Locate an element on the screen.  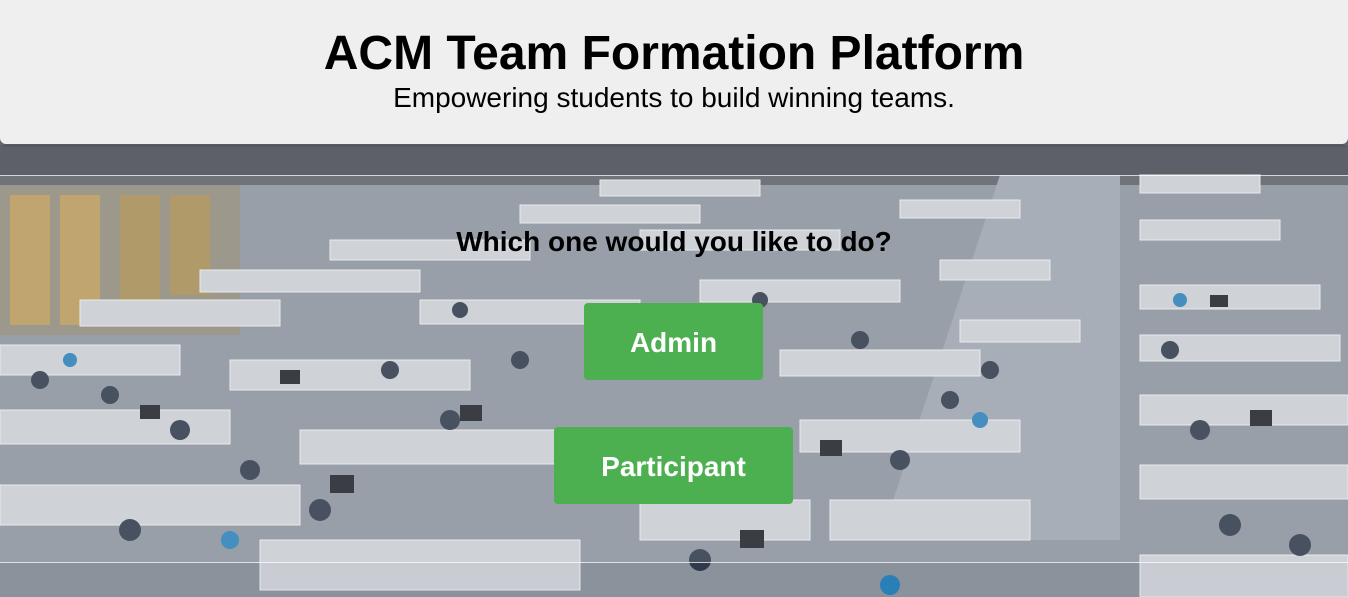
role-question: Which one would you like to do? is located at coordinates (674, 241).